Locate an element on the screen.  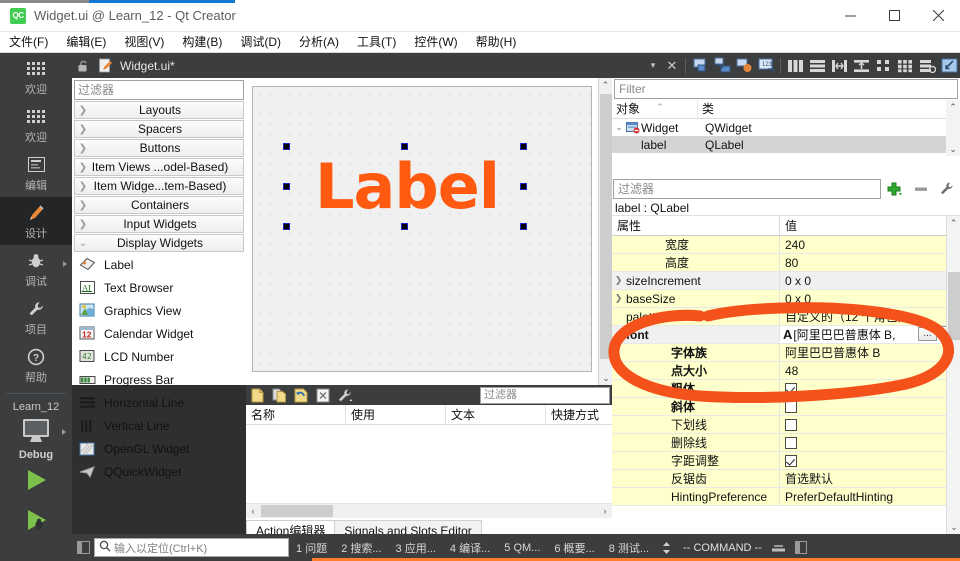
action-table-body is located at coordinates (429, 464).